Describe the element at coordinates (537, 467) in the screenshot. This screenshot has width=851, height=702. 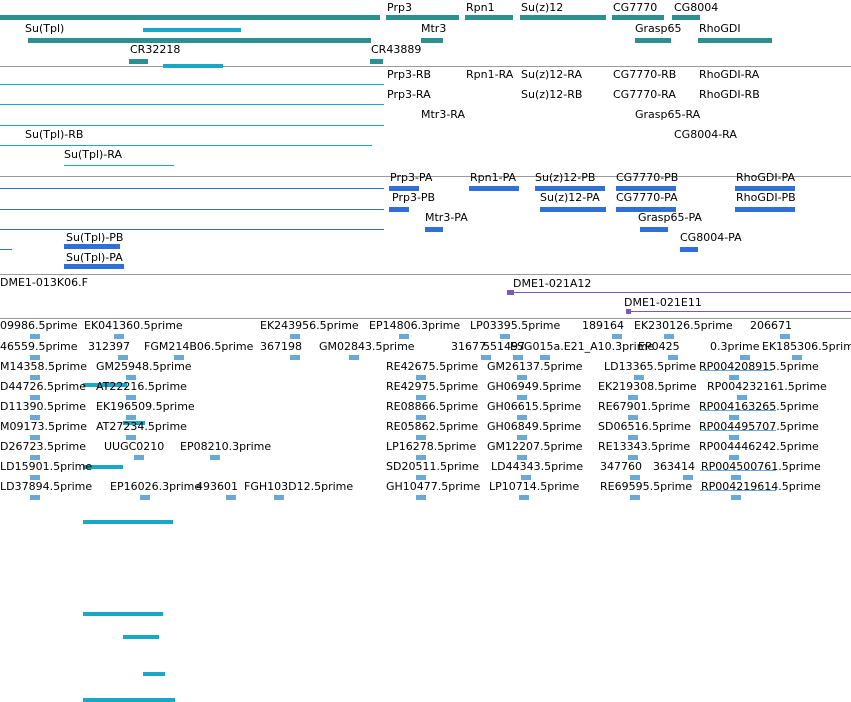
I see `feature-label-ld44343-5prime: LD44343.5prime` at that location.